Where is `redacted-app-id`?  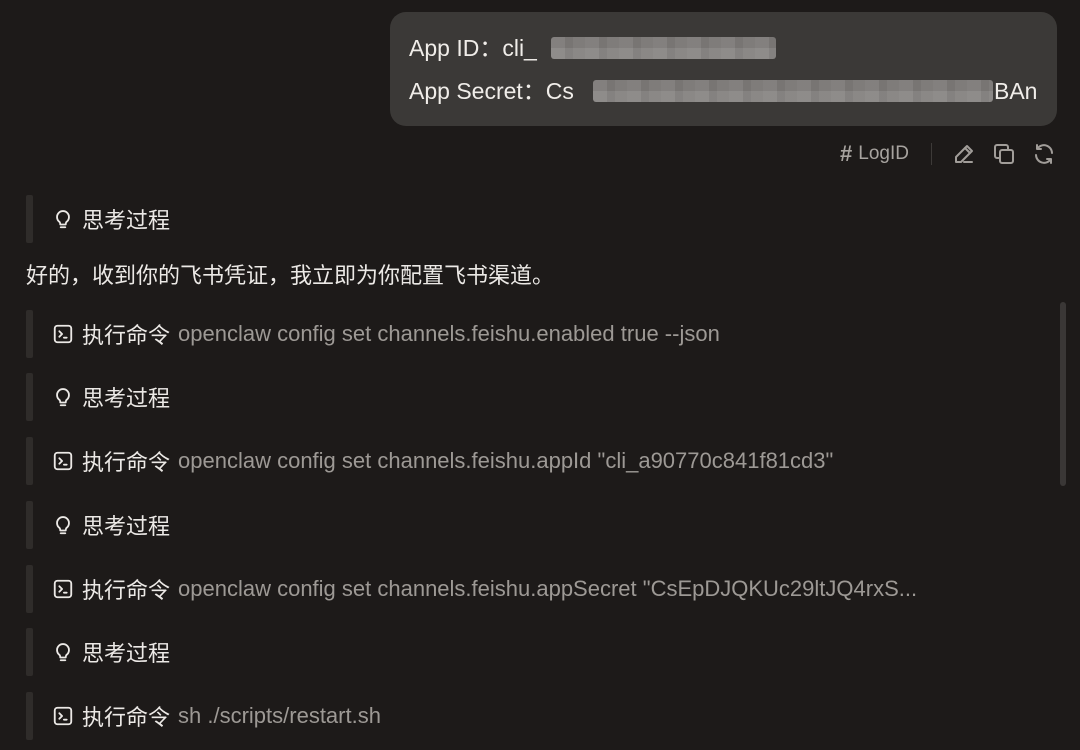 redacted-app-id is located at coordinates (663, 48).